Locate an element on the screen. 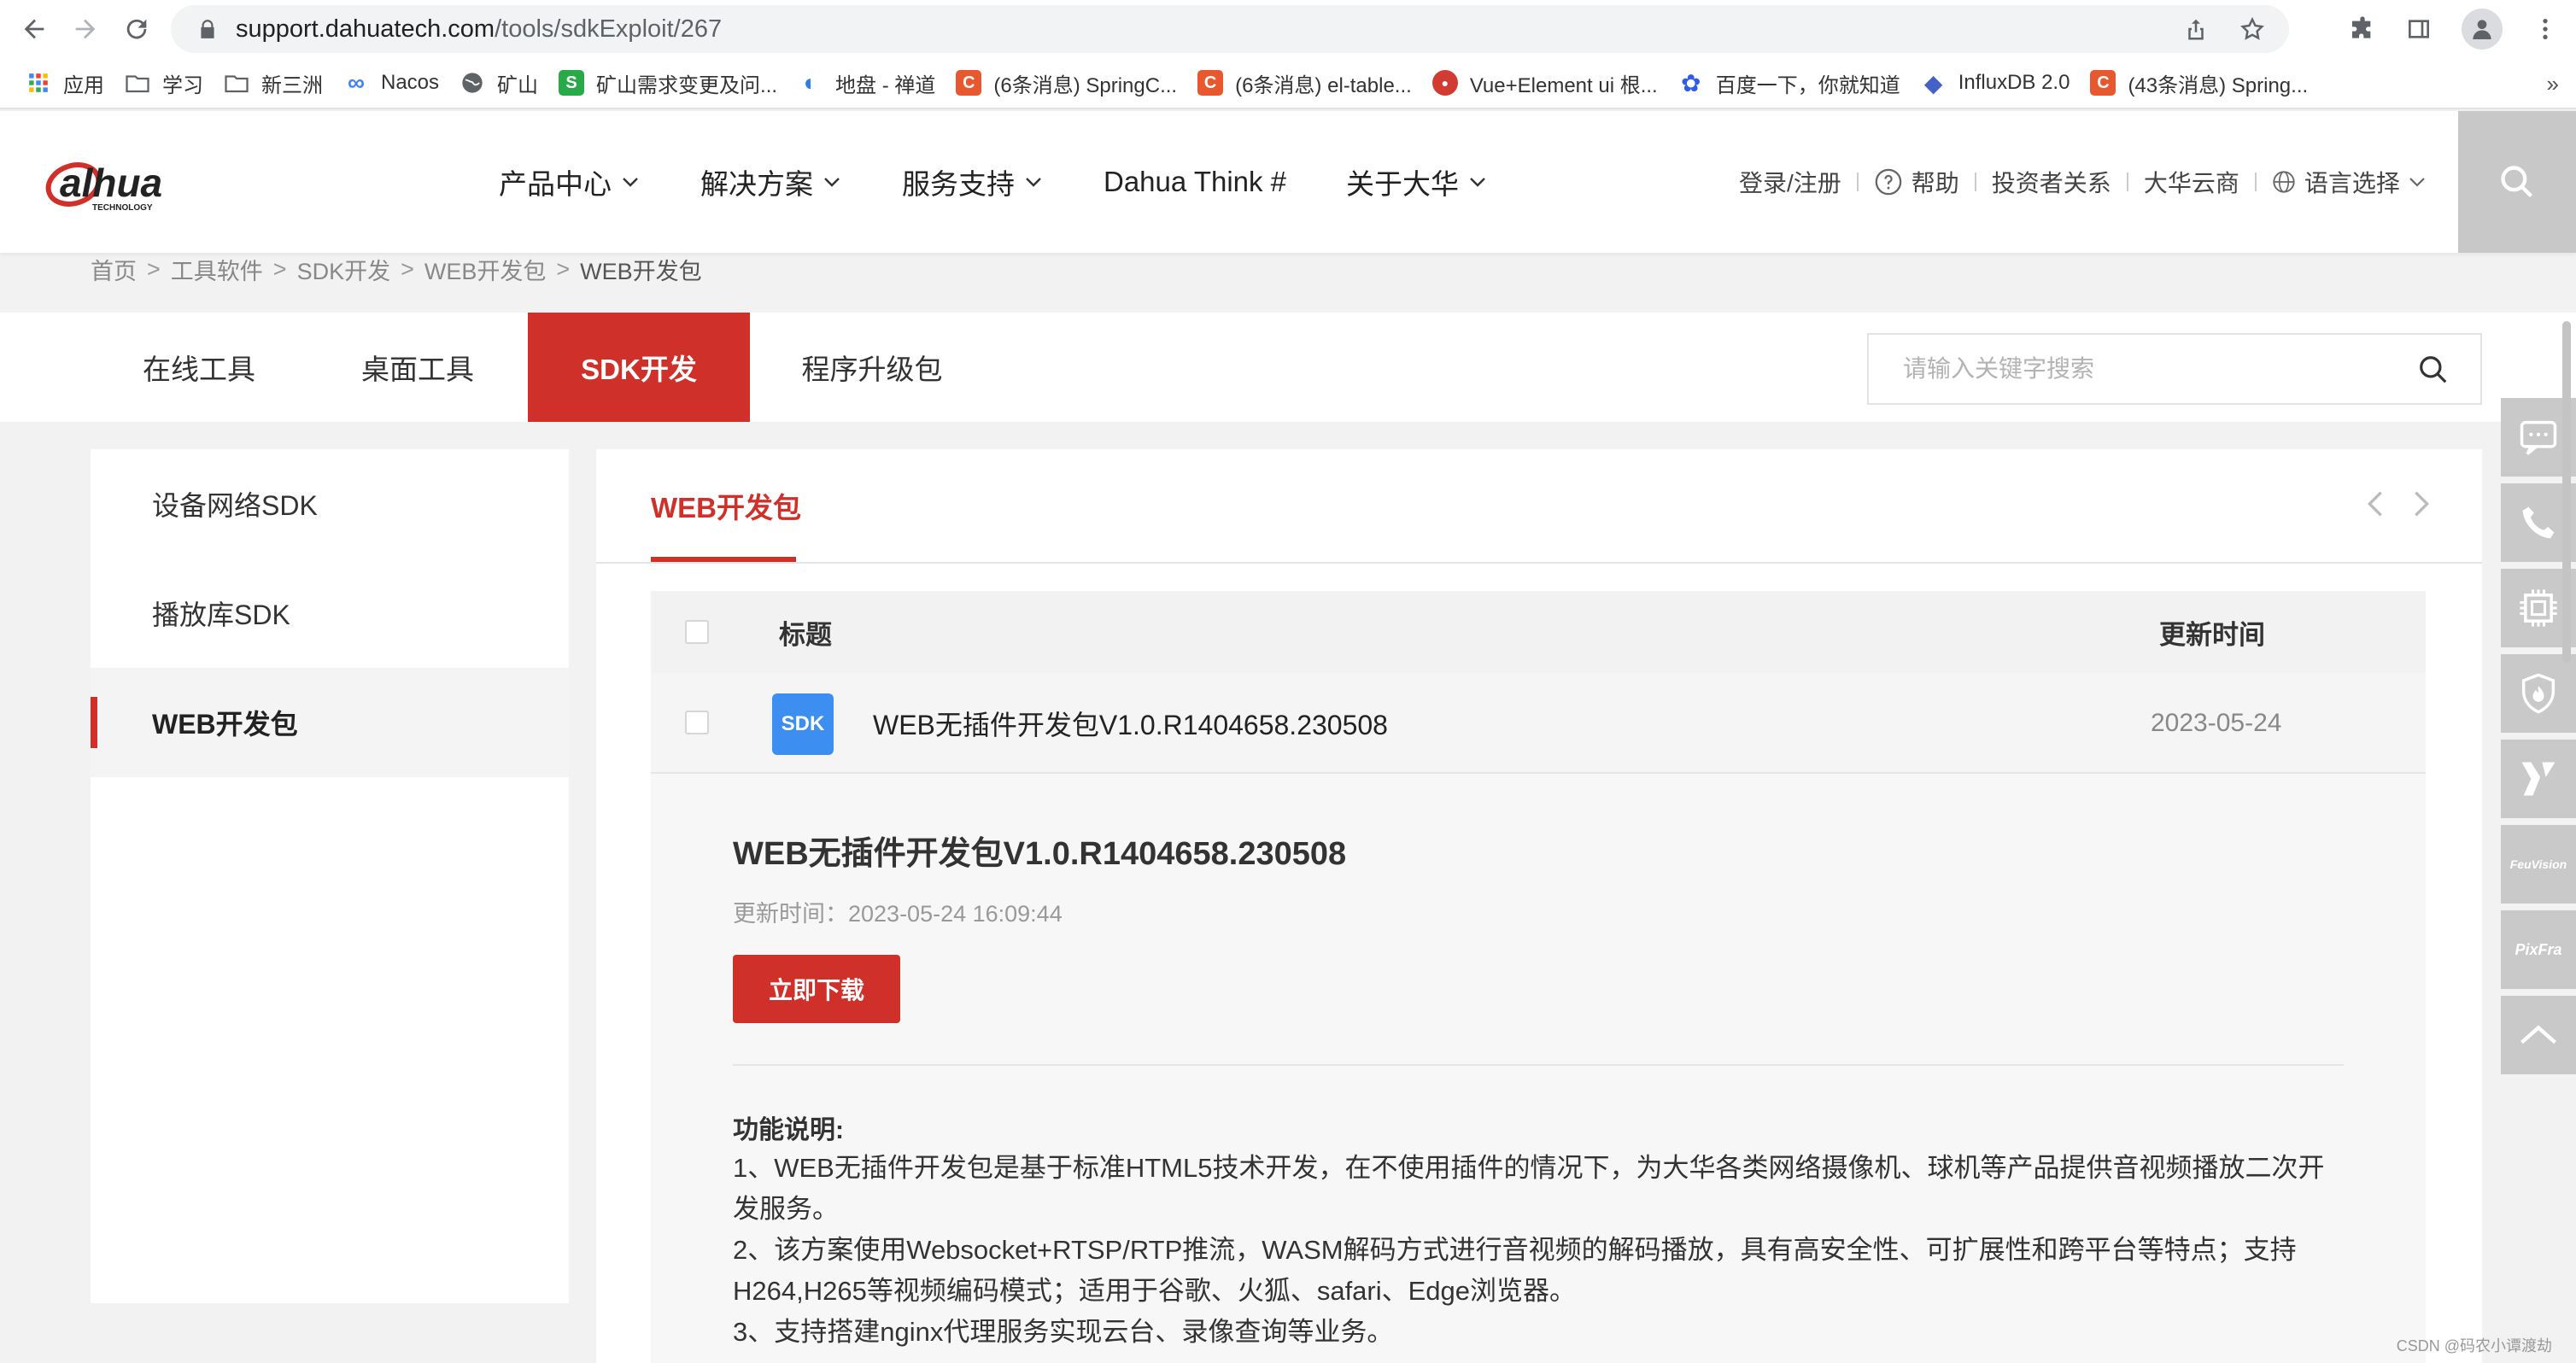 This screenshot has height=1363, width=2576. breadcrumb-sdk: SDK开发 is located at coordinates (344, 269).